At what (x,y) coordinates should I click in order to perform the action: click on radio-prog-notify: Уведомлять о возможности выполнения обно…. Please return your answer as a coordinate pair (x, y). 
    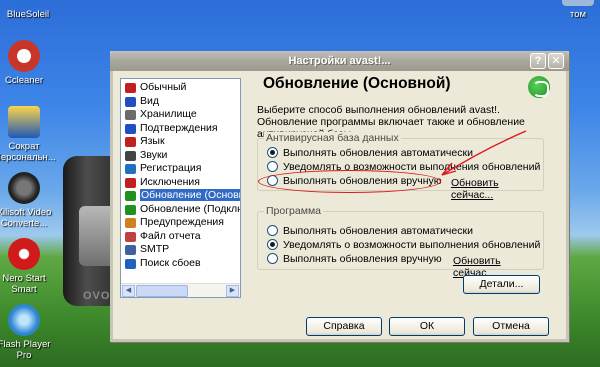
    Looking at the image, I should click on (403, 245).